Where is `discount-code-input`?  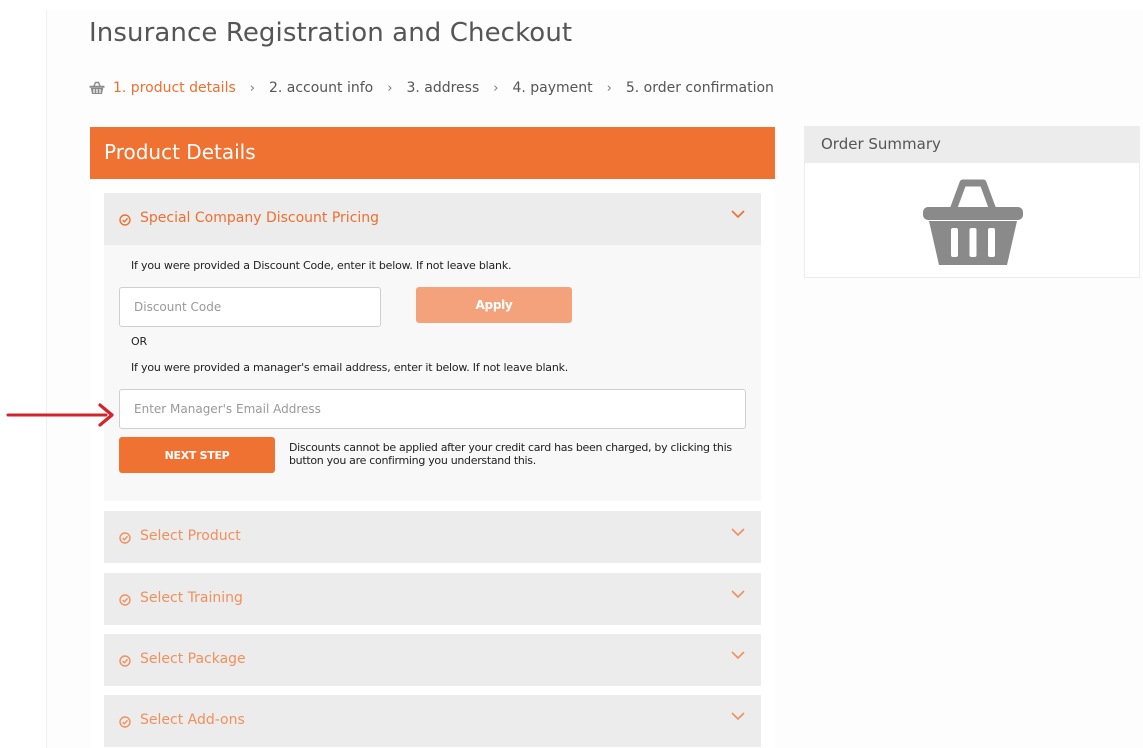 discount-code-input is located at coordinates (250, 307).